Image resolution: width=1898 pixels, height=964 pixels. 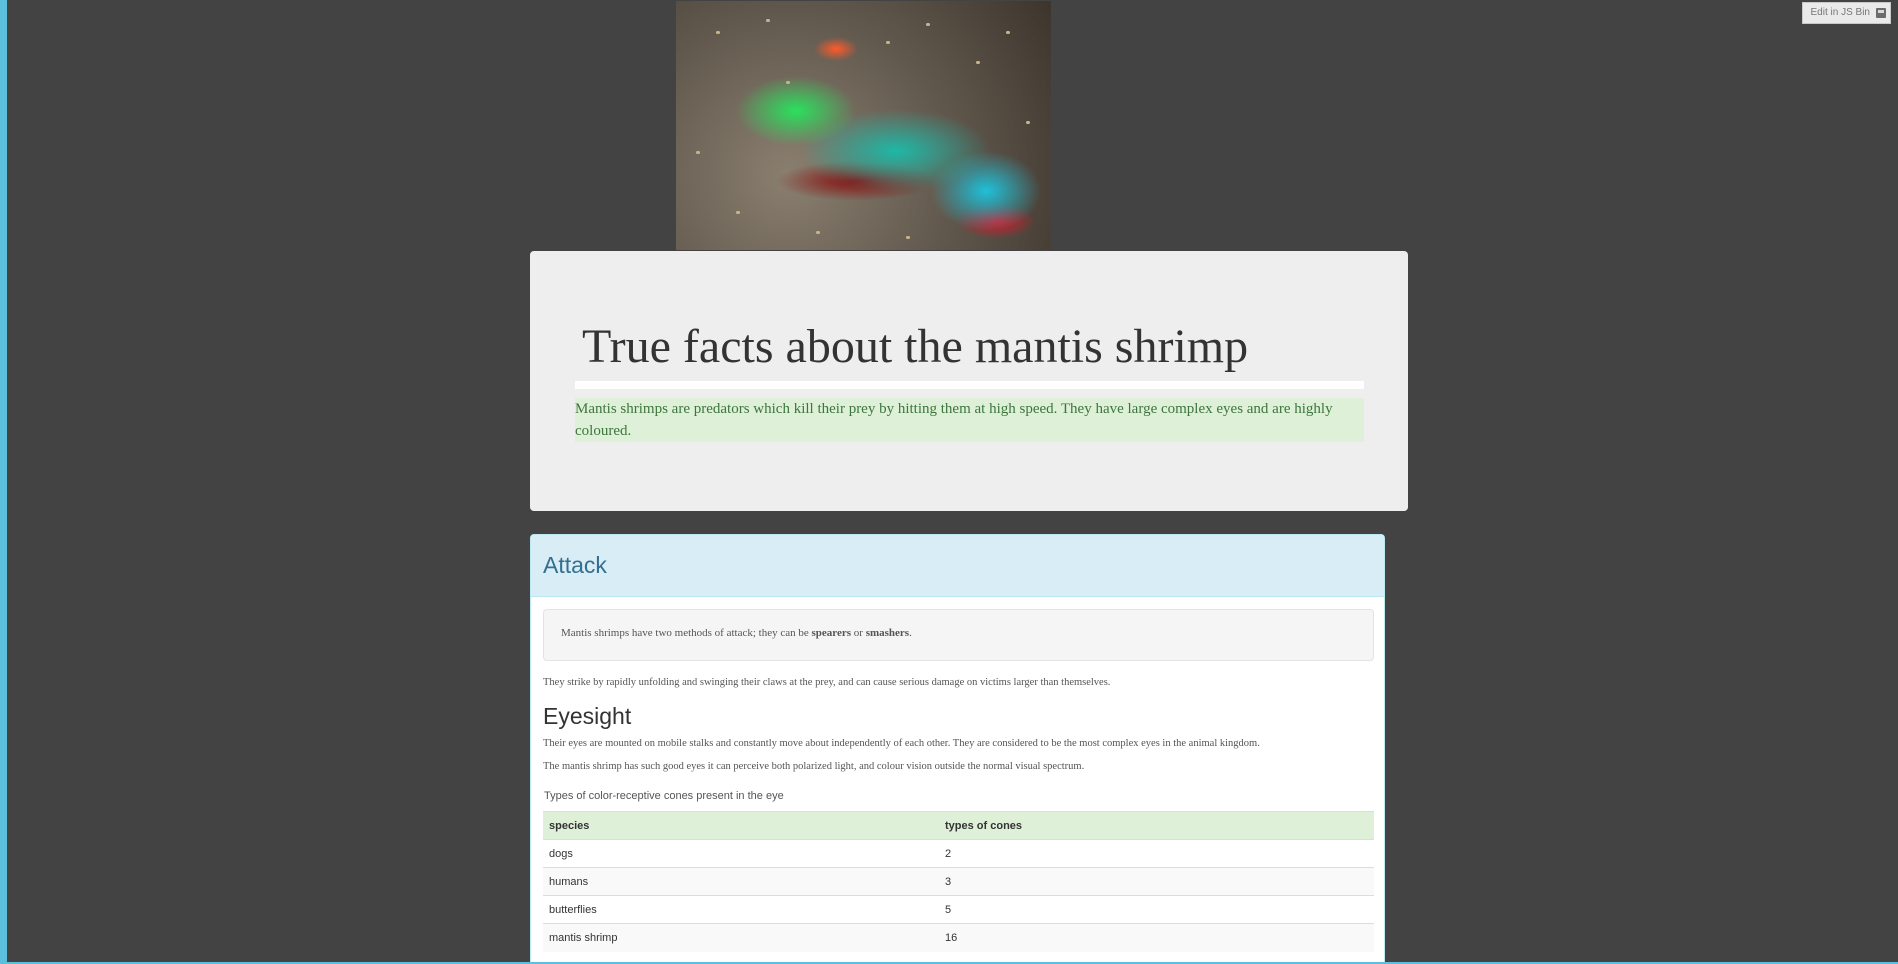 What do you see at coordinates (741, 937) in the screenshot?
I see `species-cell: mantis shrimp` at bounding box center [741, 937].